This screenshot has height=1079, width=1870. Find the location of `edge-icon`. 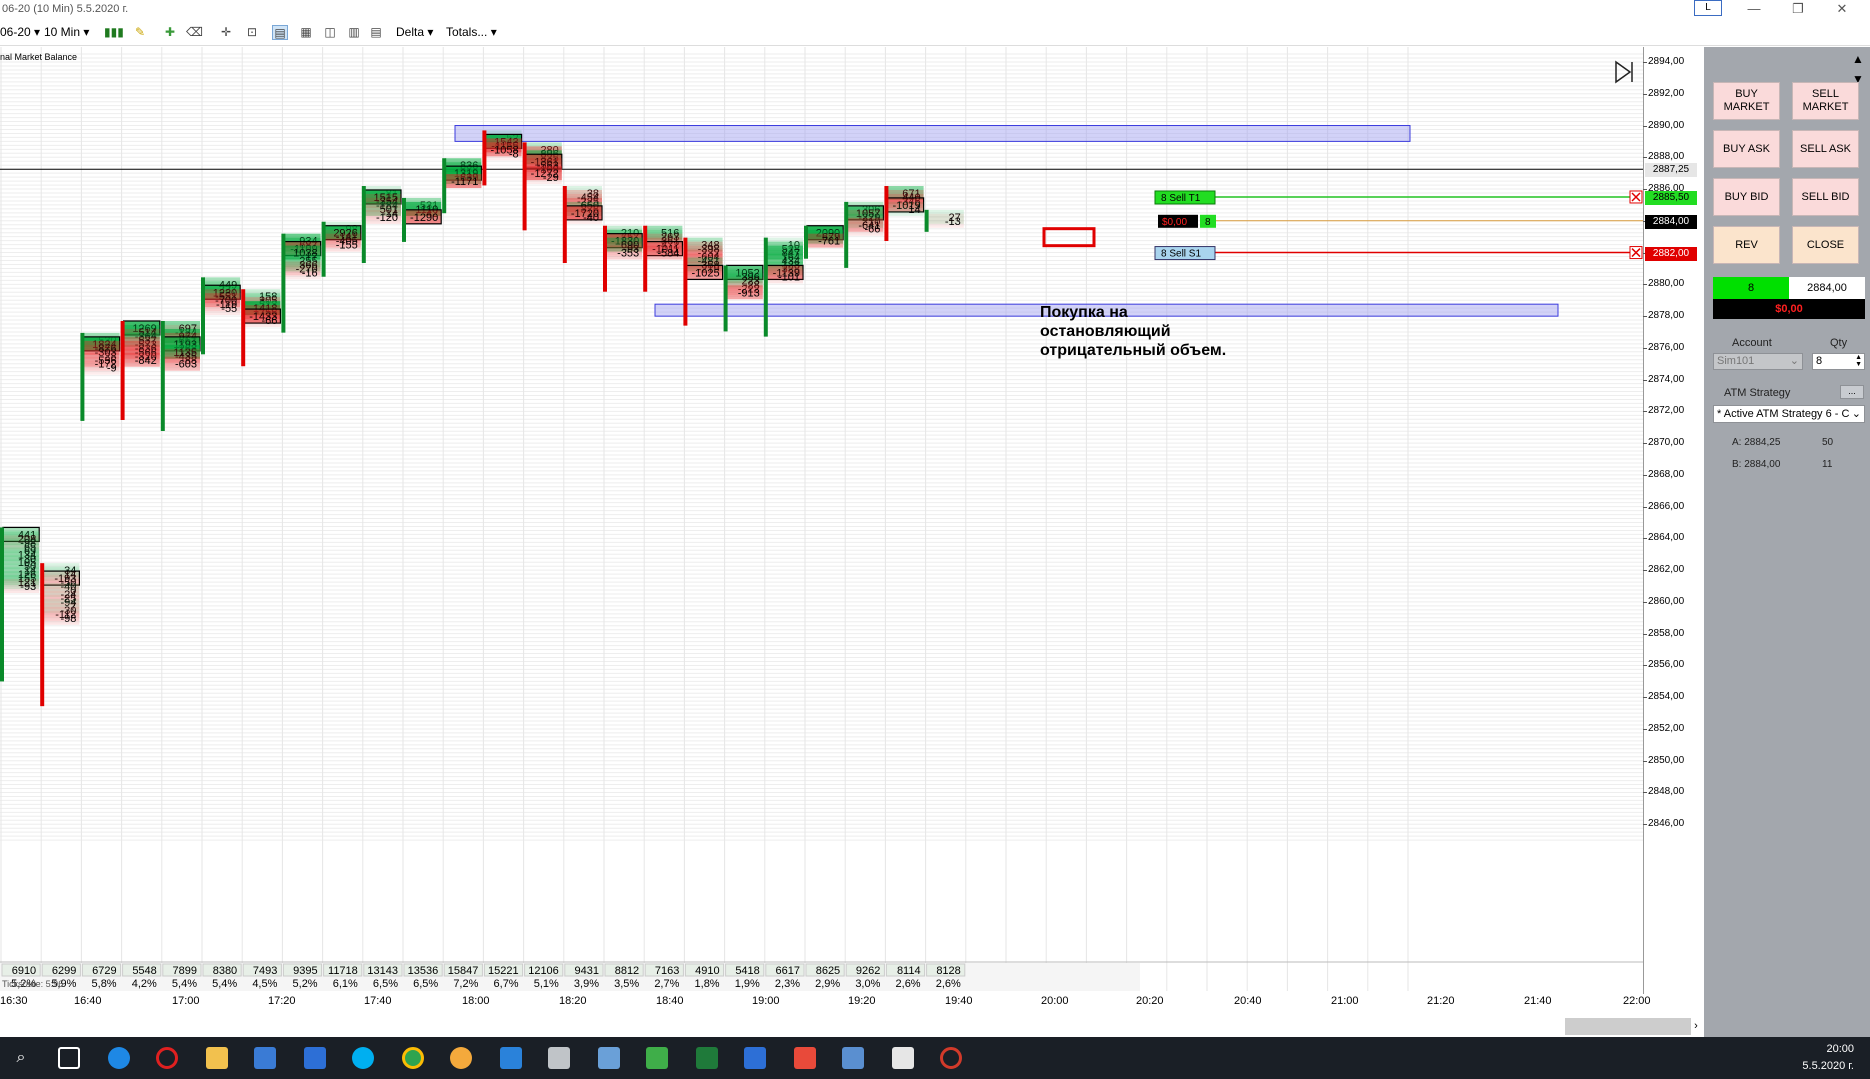

edge-icon is located at coordinates (119, 1058).